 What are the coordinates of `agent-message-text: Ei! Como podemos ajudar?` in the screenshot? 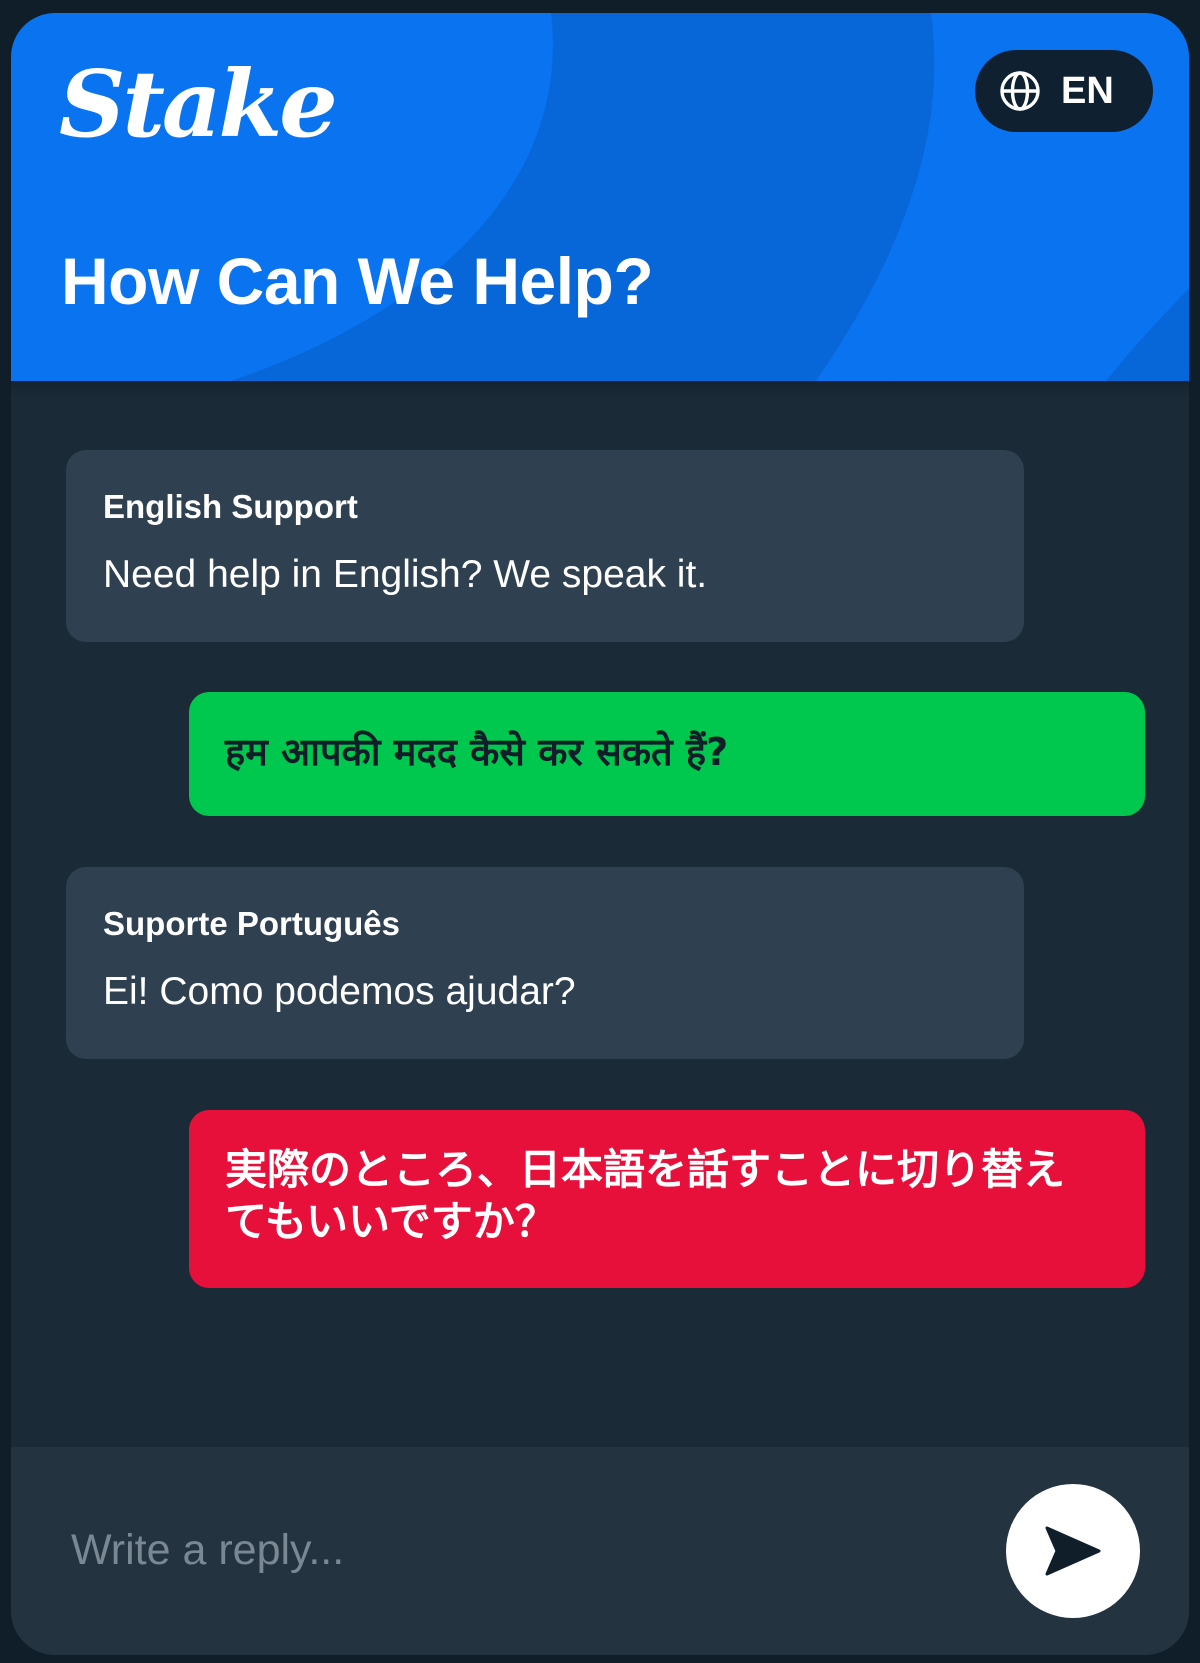 It's located at (339, 991).